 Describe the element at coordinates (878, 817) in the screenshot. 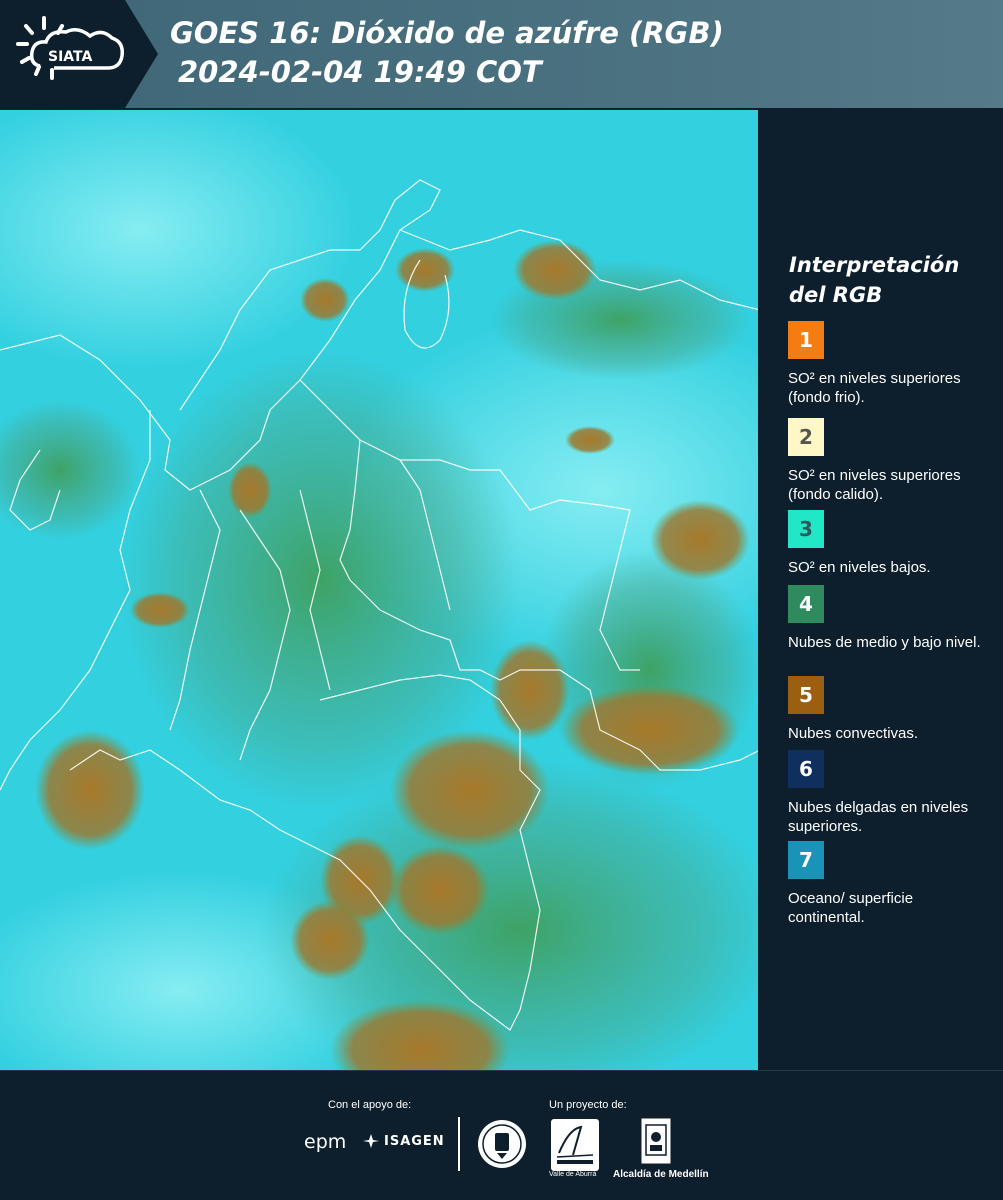

I see `legend-text: Nubes delgadas en niveles superiores.` at that location.